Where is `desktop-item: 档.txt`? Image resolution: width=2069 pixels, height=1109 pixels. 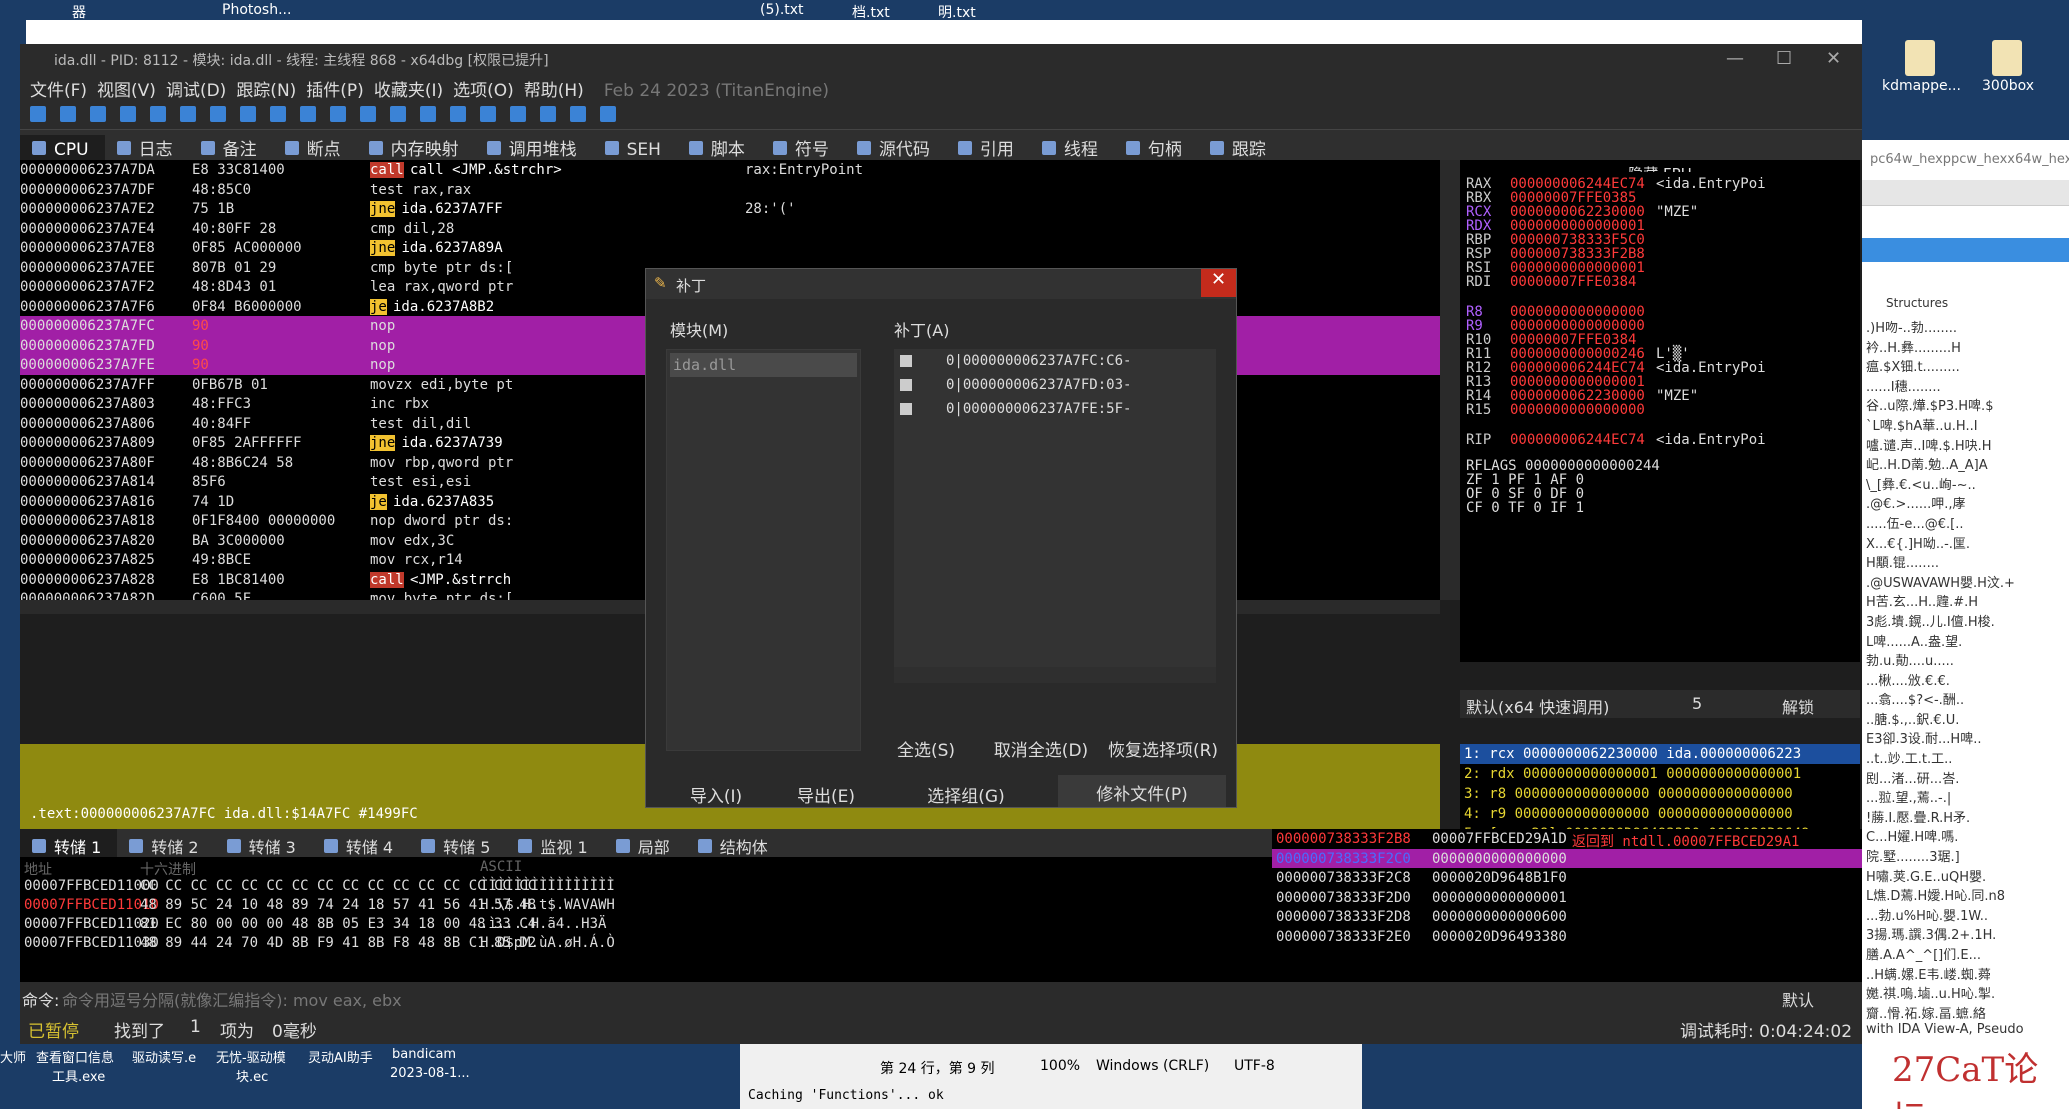 desktop-item: 档.txt is located at coordinates (871, 12).